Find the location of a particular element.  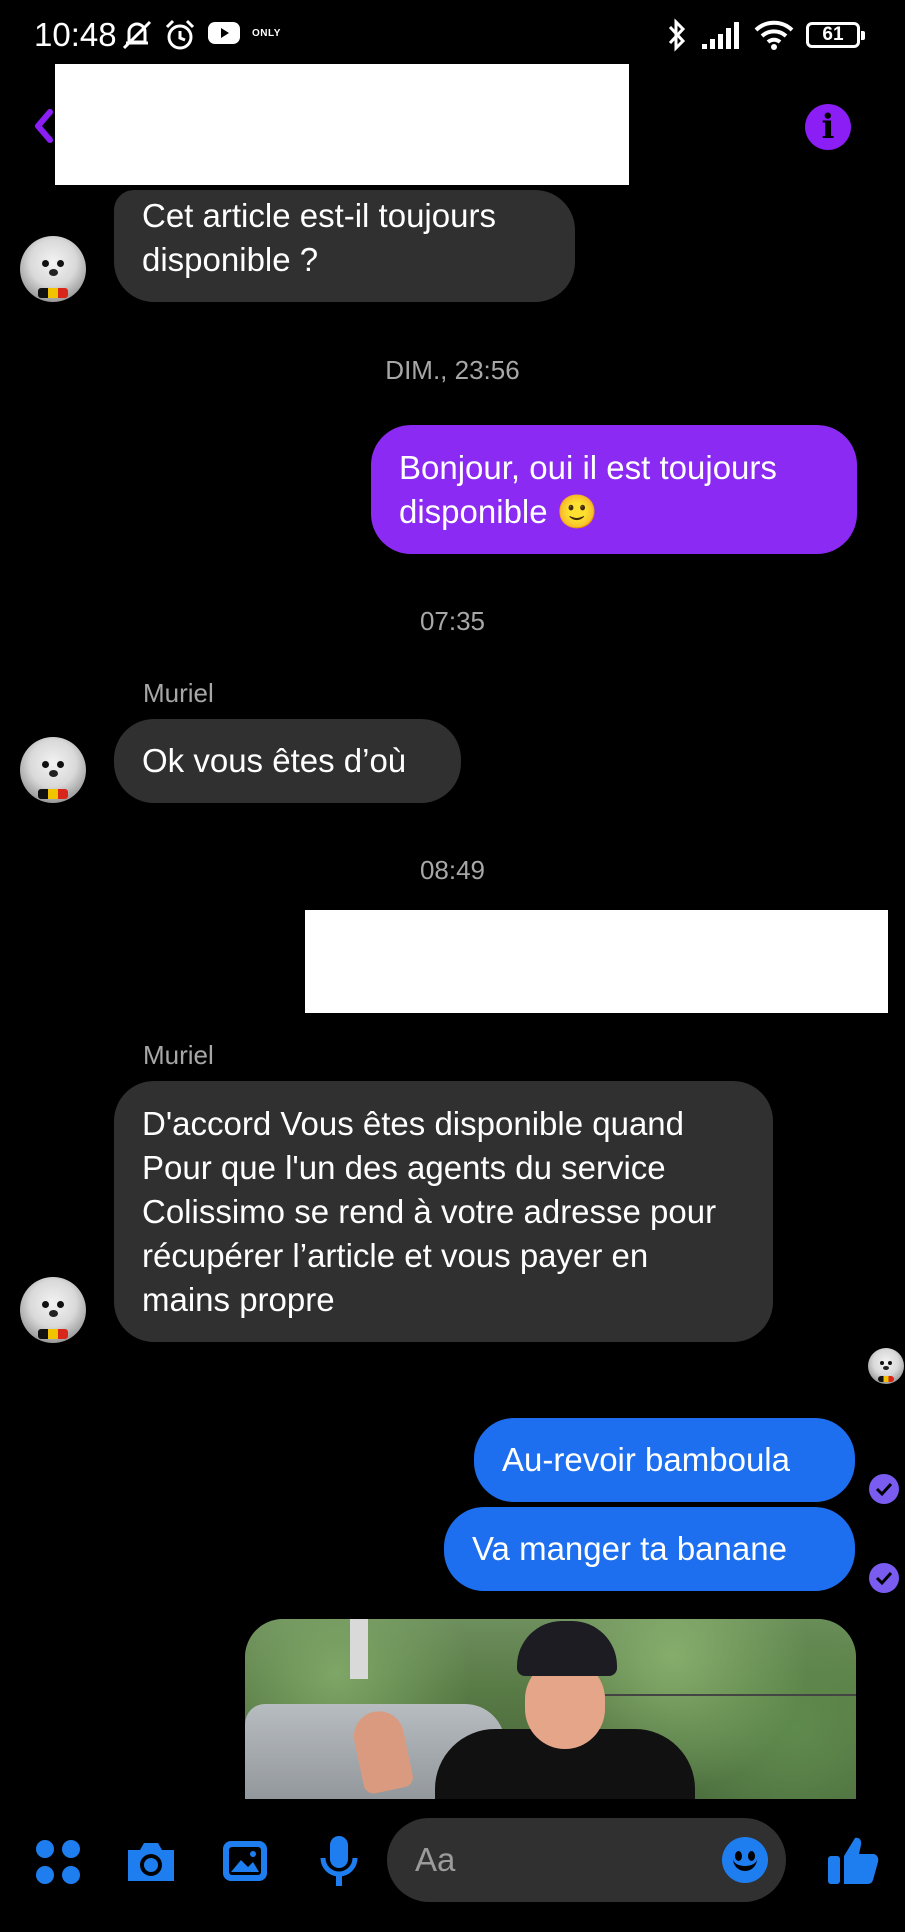

incoming-message: Cet article est-il toujours disponible ? is located at coordinates (344, 246).